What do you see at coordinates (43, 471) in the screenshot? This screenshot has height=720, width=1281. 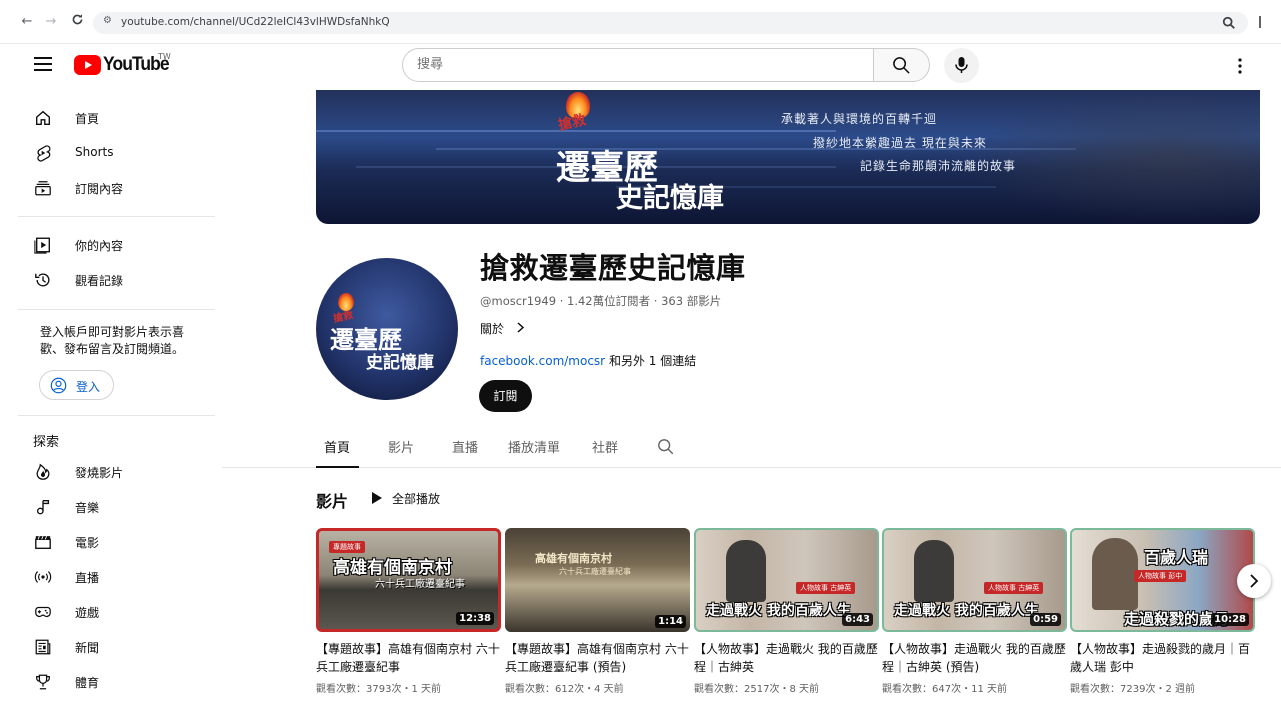 I see `trending-icon` at bounding box center [43, 471].